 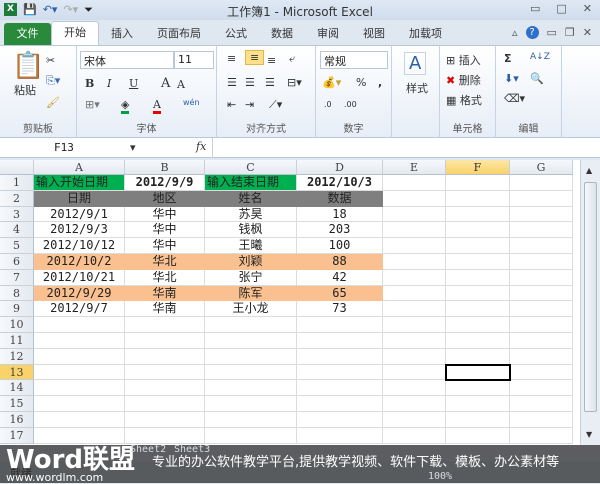 I want to click on sheet-tab-sheet3: Sheet3, so click(x=192, y=450).